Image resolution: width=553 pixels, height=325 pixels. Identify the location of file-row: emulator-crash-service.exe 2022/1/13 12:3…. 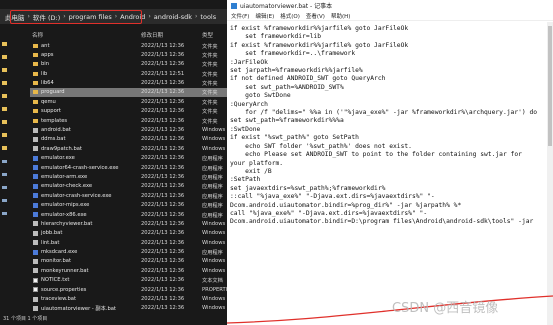
(128, 195).